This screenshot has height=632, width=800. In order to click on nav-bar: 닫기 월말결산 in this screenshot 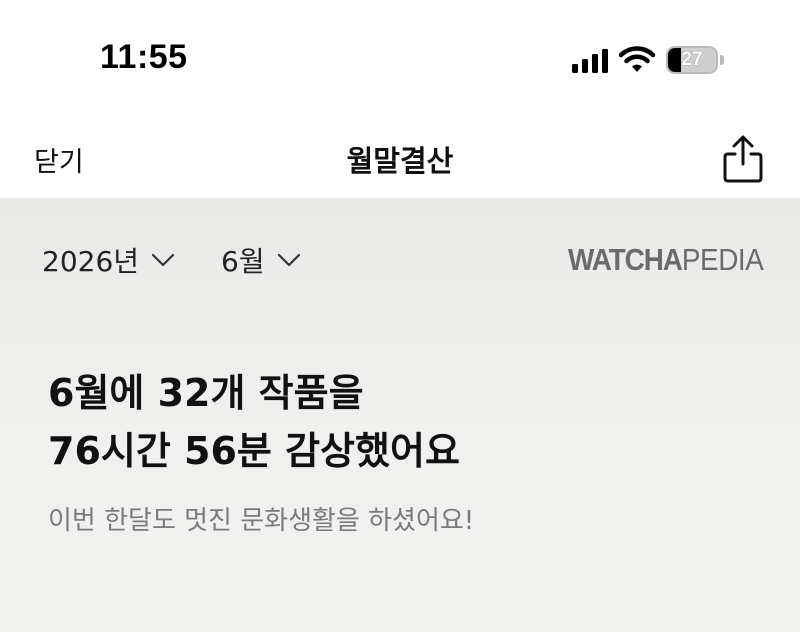, I will do `click(400, 154)`.